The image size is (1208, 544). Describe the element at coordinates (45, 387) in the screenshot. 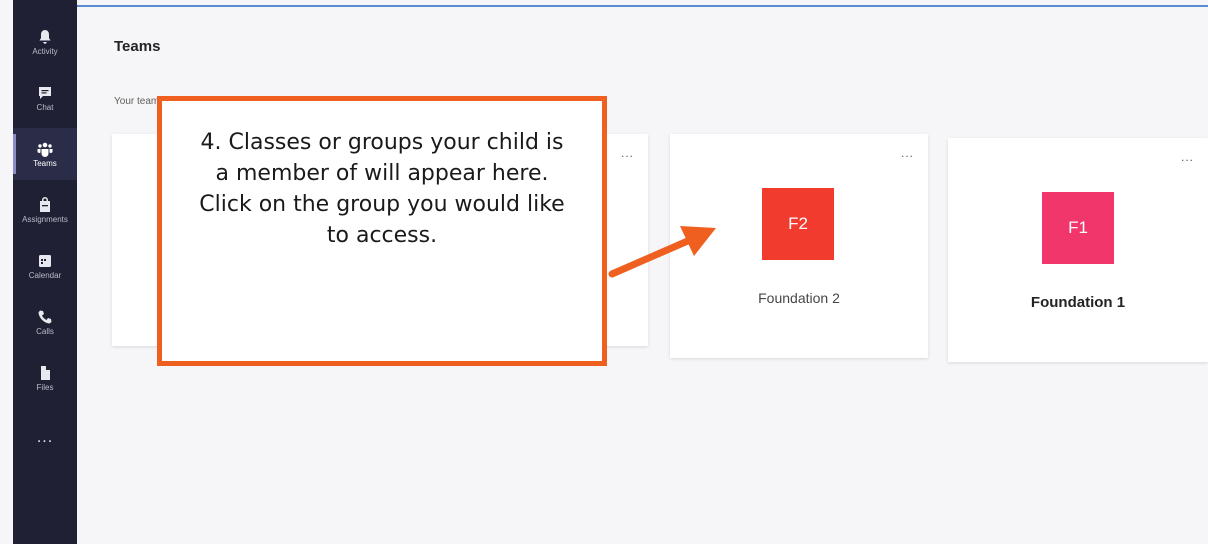

I see `rail-label: Files` at that location.